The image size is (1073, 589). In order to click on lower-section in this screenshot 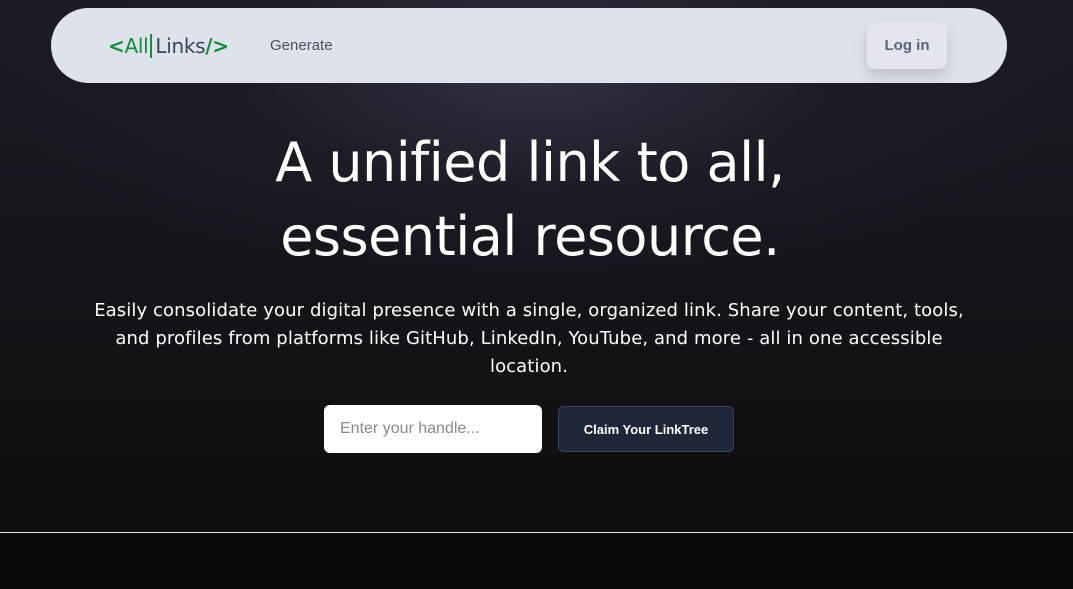, I will do `click(536, 561)`.